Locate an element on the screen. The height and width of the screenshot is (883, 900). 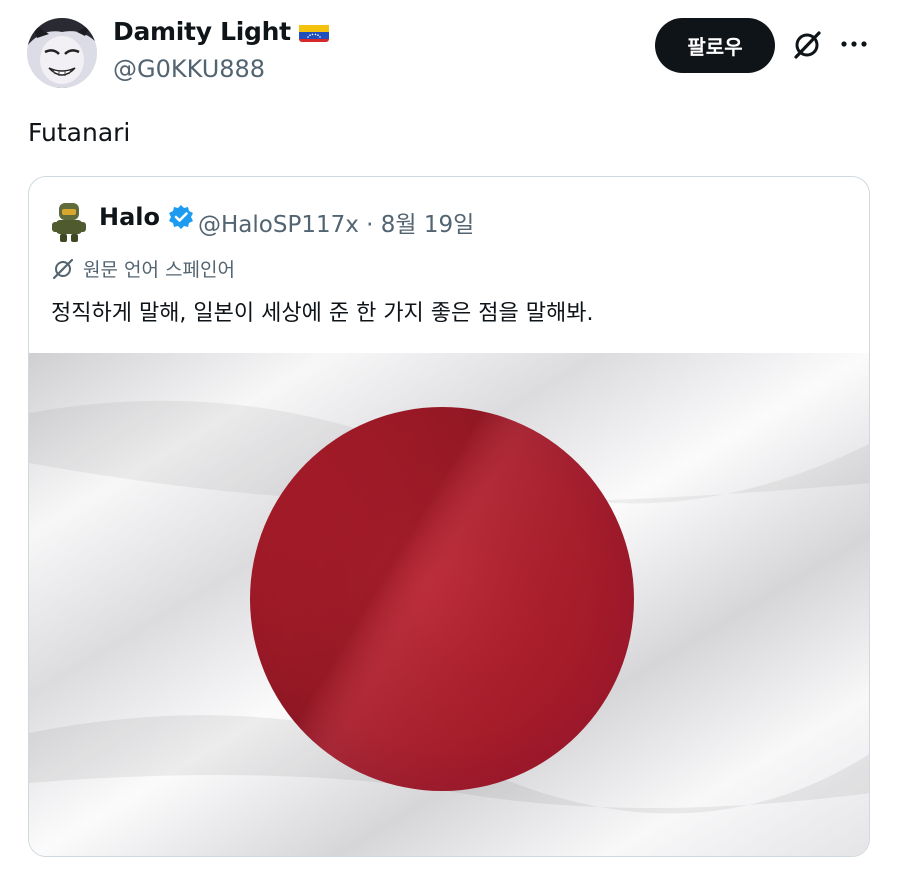
master-chief-avatar-icon is located at coordinates (69, 222).